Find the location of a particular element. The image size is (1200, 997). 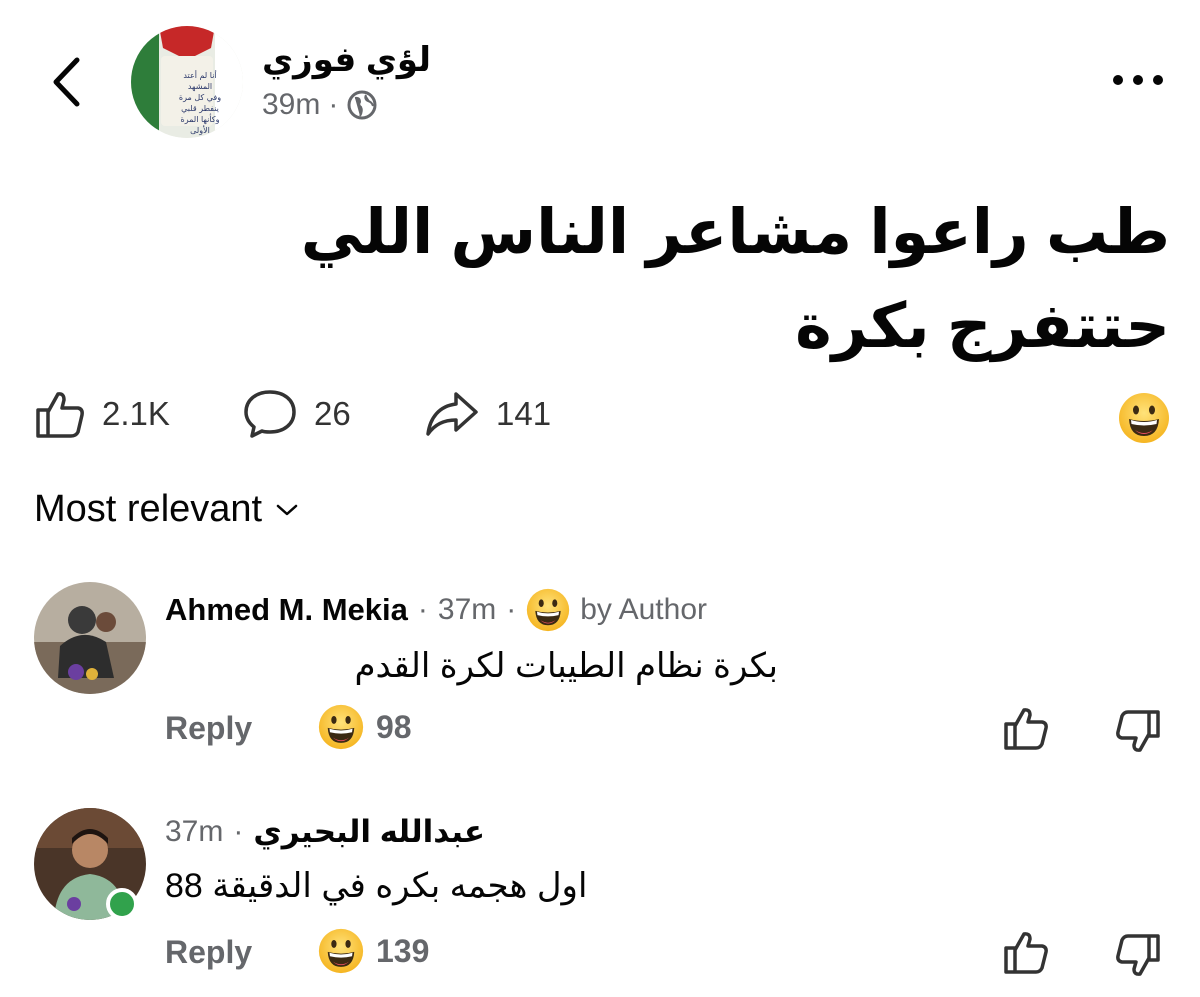

comment-text: اول هجمه بكره في الدقيقة 88 is located at coordinates (376, 886).